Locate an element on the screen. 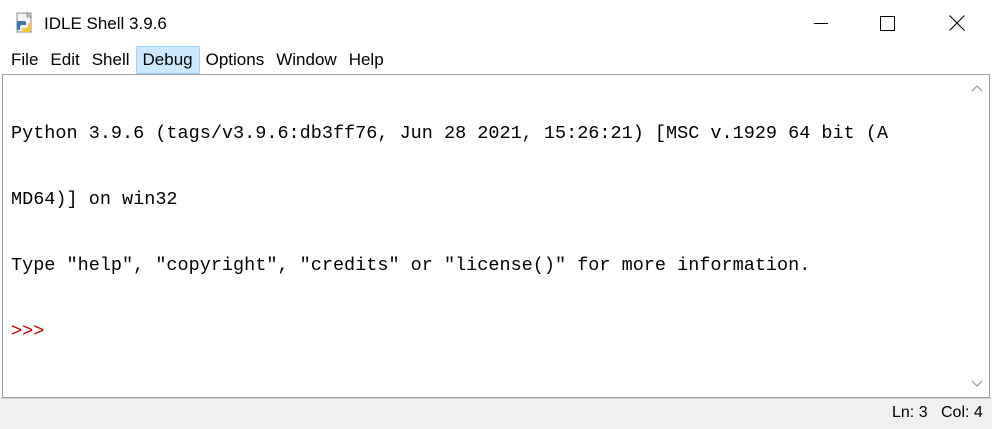  close-icon is located at coordinates (957, 23).